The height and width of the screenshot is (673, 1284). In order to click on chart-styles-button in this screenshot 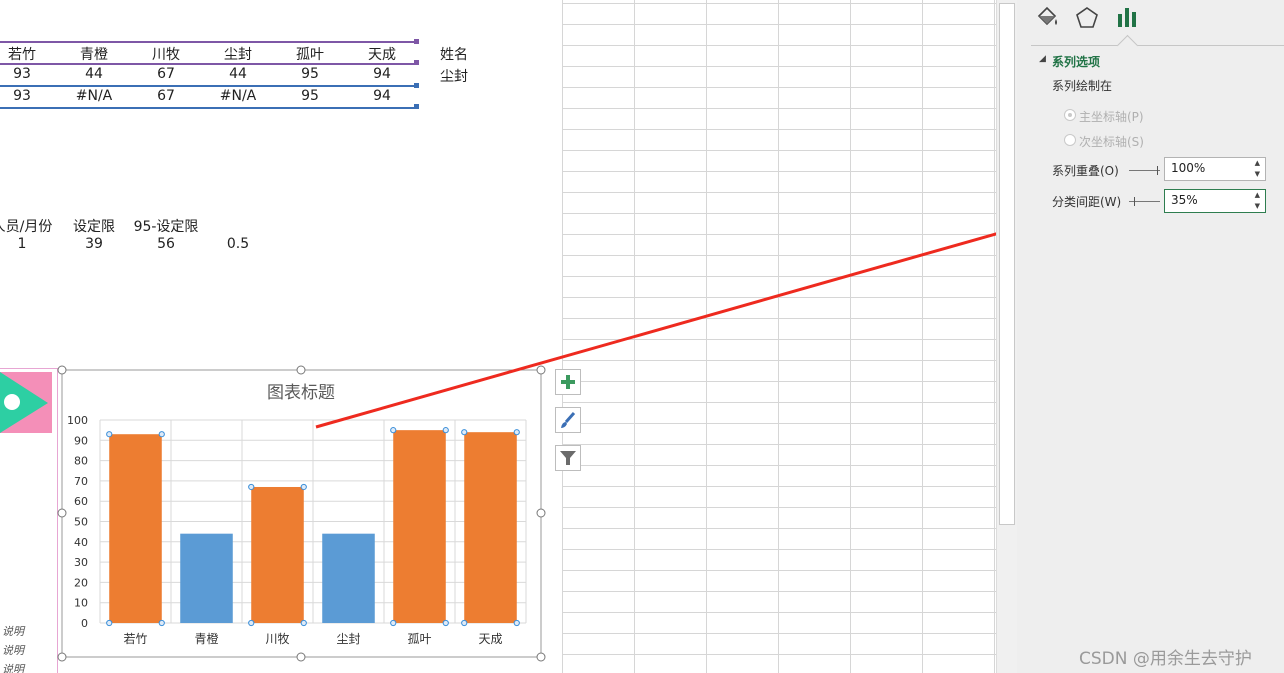, I will do `click(568, 420)`.